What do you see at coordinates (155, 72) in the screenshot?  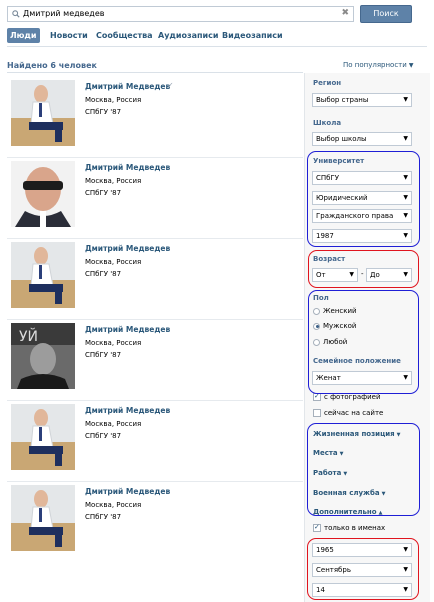 I see `results-divider` at bounding box center [155, 72].